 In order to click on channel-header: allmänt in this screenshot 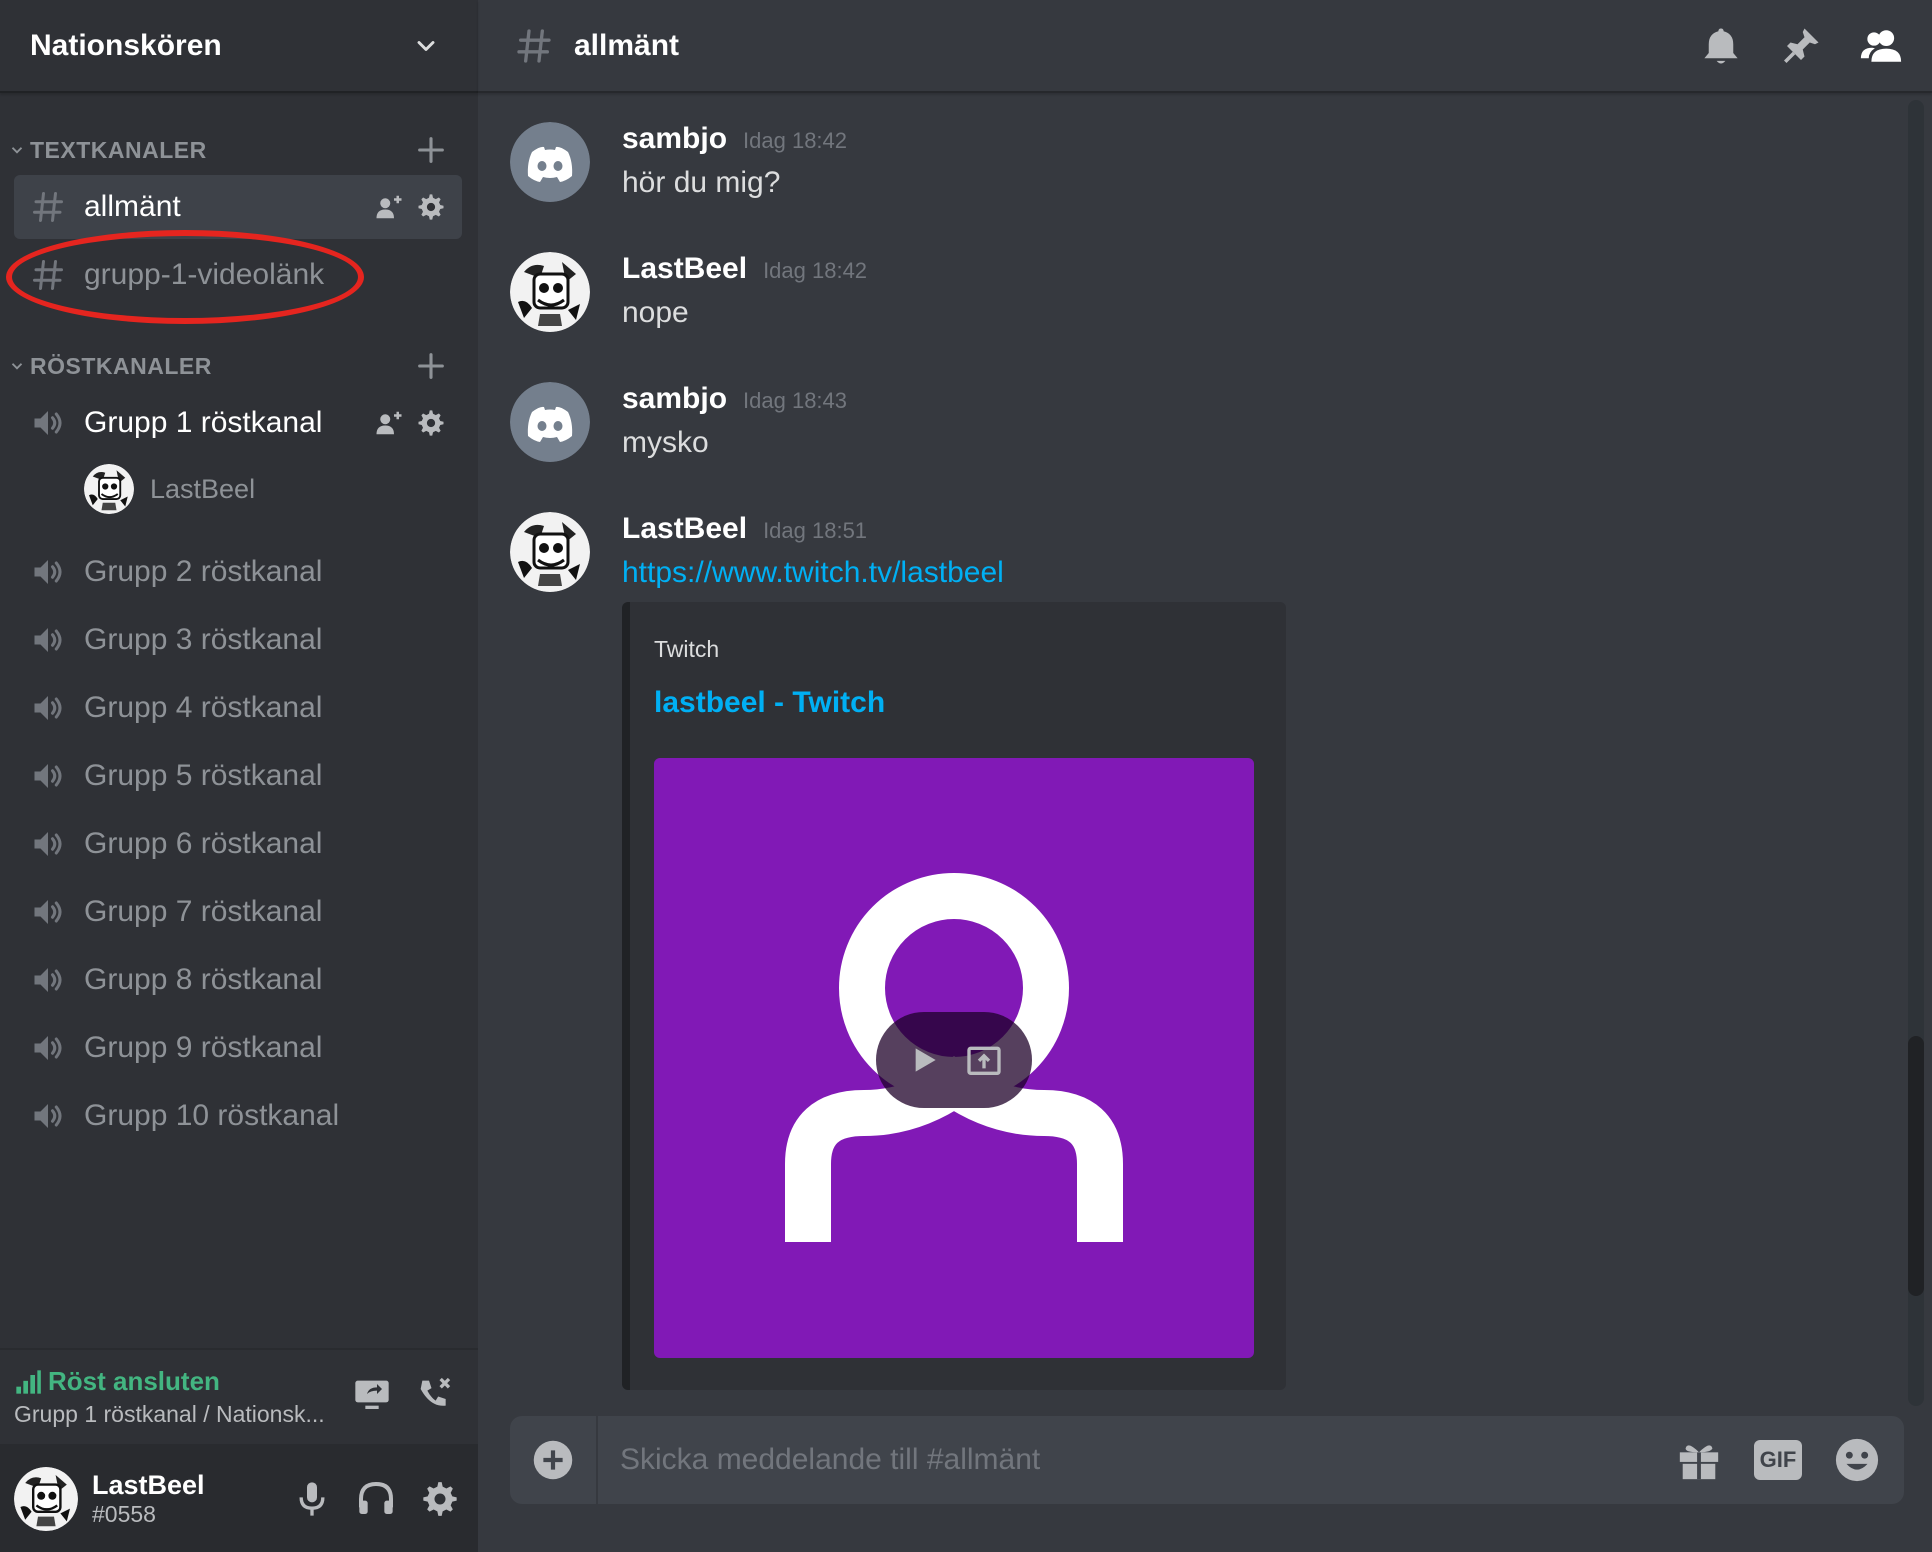, I will do `click(1205, 46)`.